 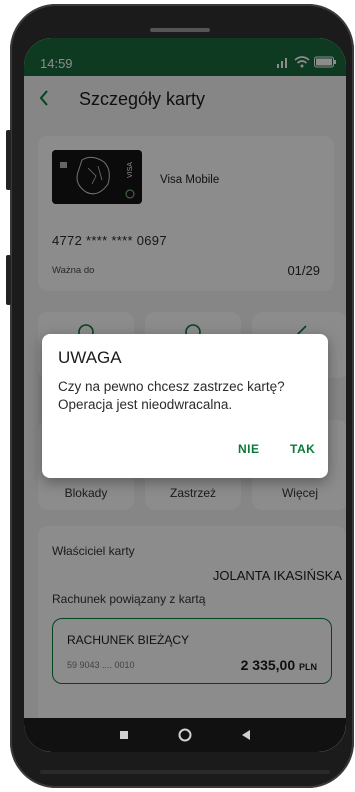 I want to click on system-nav-bar, so click(x=185, y=735).